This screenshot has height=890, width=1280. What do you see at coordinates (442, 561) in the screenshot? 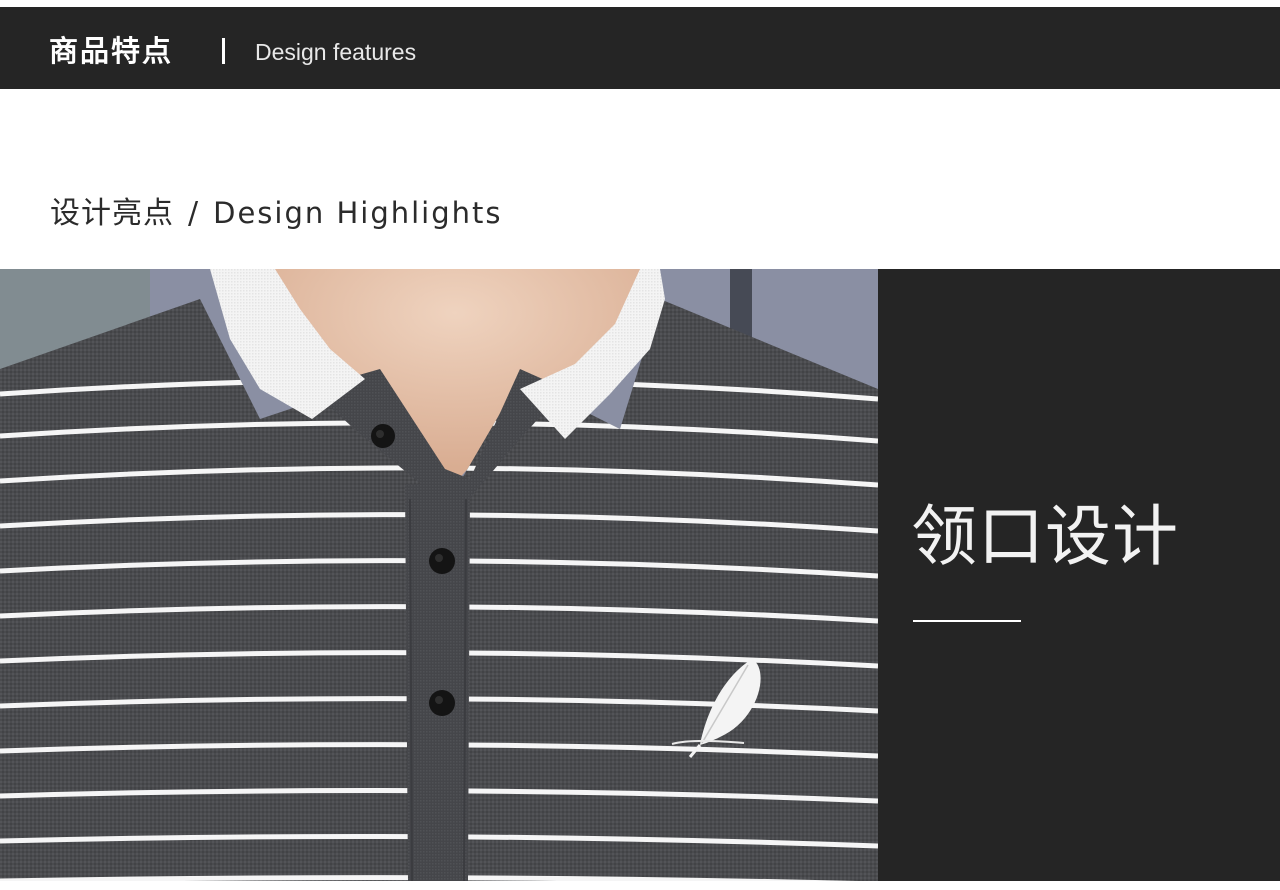
I see `placket-button-upper` at bounding box center [442, 561].